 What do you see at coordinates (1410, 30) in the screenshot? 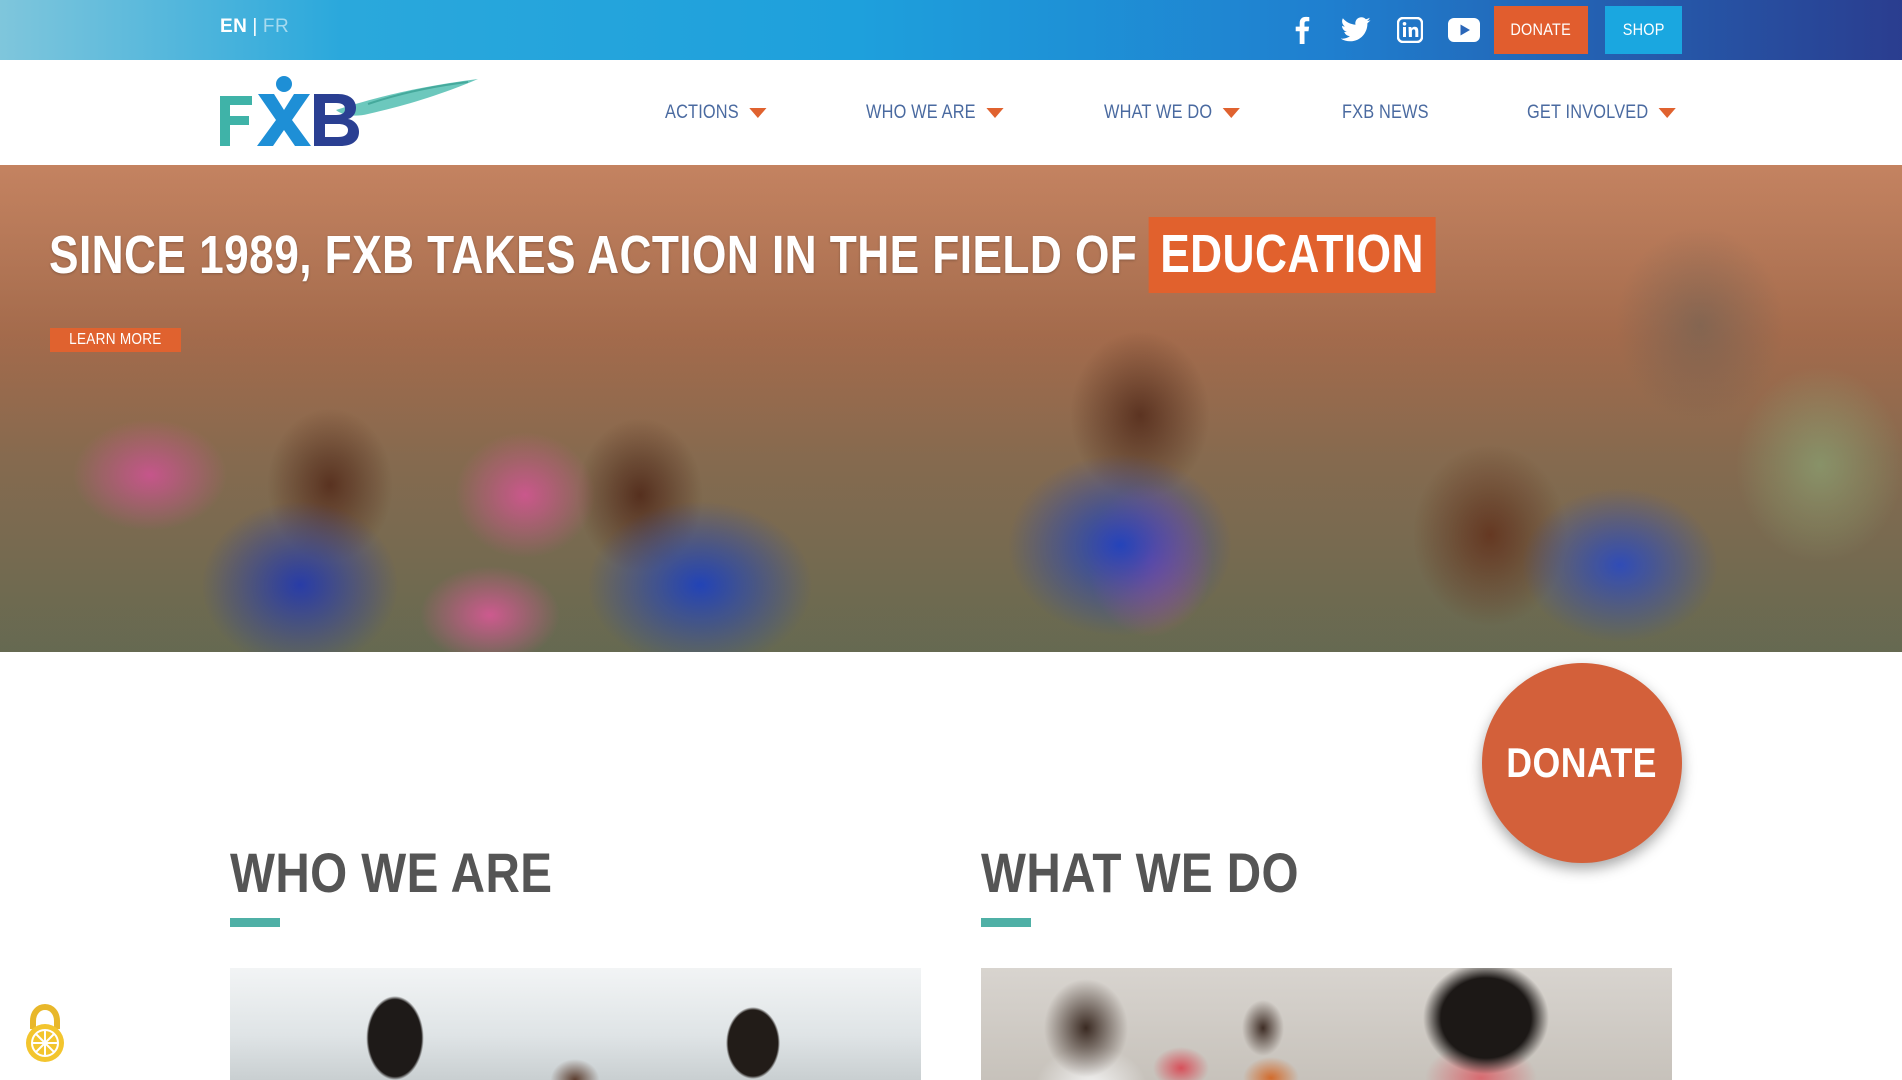
I see `linkedin-icon` at bounding box center [1410, 30].